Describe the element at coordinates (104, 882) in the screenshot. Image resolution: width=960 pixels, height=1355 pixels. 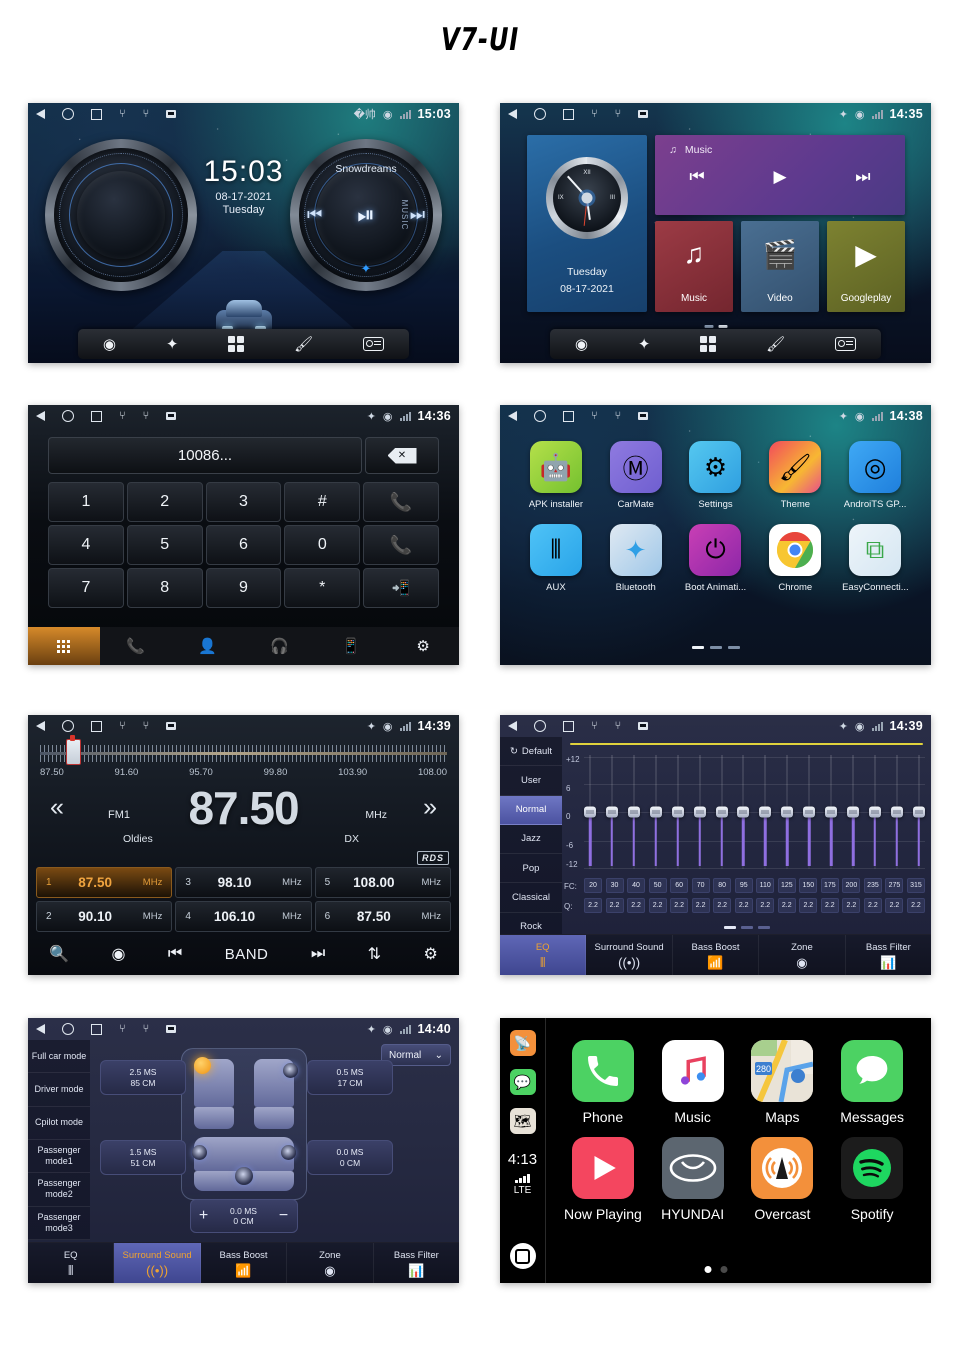
I see `preset-1: 1 87.50 MHz` at that location.